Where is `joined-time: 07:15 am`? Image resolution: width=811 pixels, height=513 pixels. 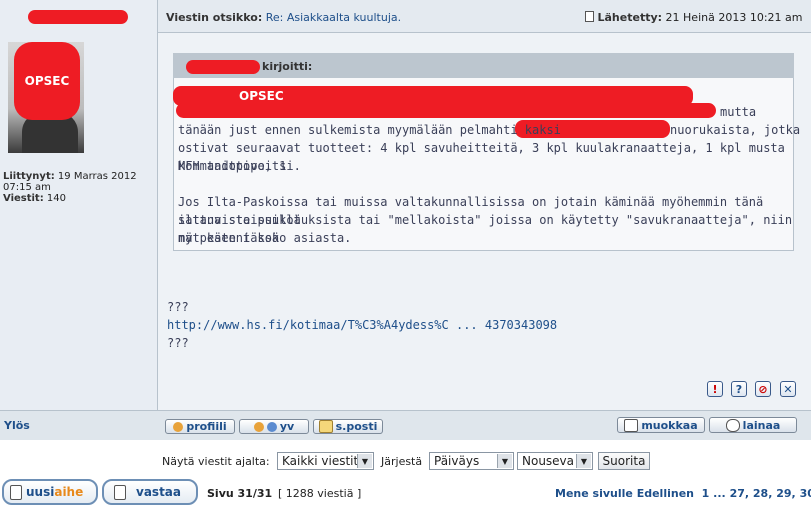 joined-time: 07:15 am is located at coordinates (27, 187).